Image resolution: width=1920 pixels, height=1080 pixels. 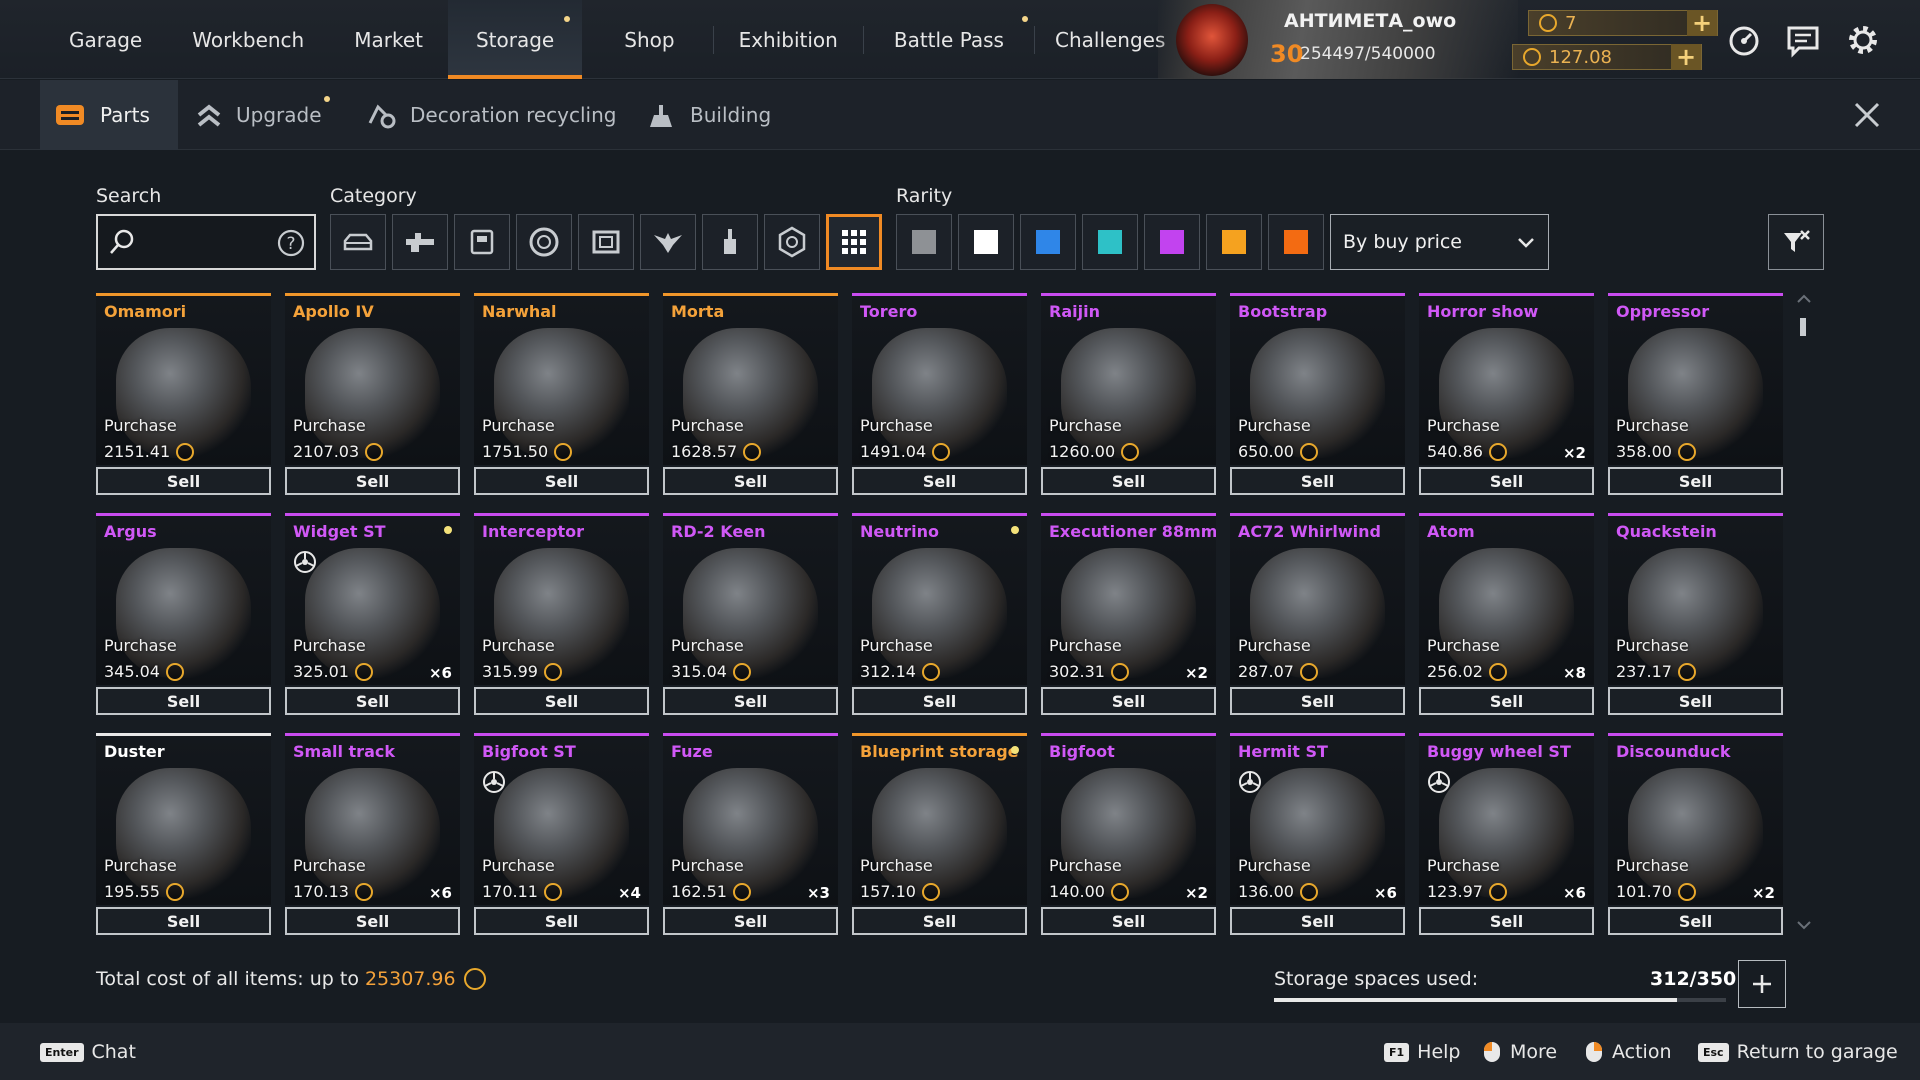 I want to click on scroll-thumb, so click(x=1803, y=327).